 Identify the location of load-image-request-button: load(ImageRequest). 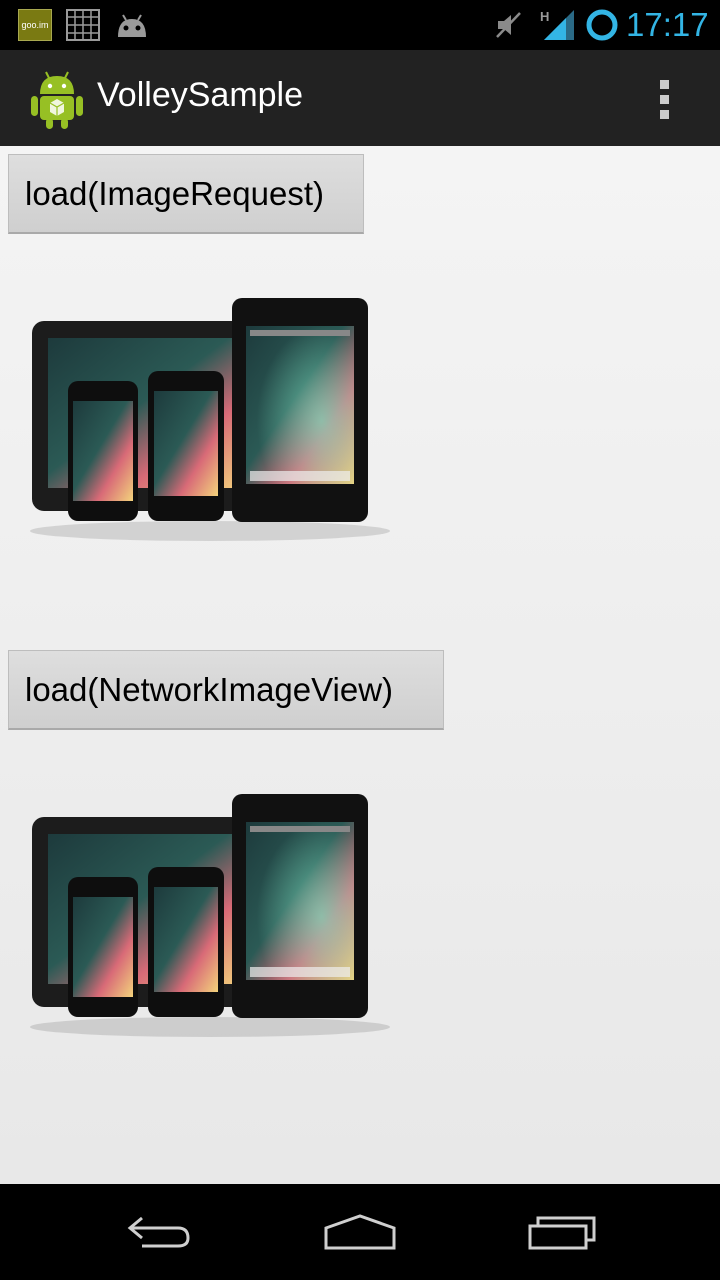
(186, 194).